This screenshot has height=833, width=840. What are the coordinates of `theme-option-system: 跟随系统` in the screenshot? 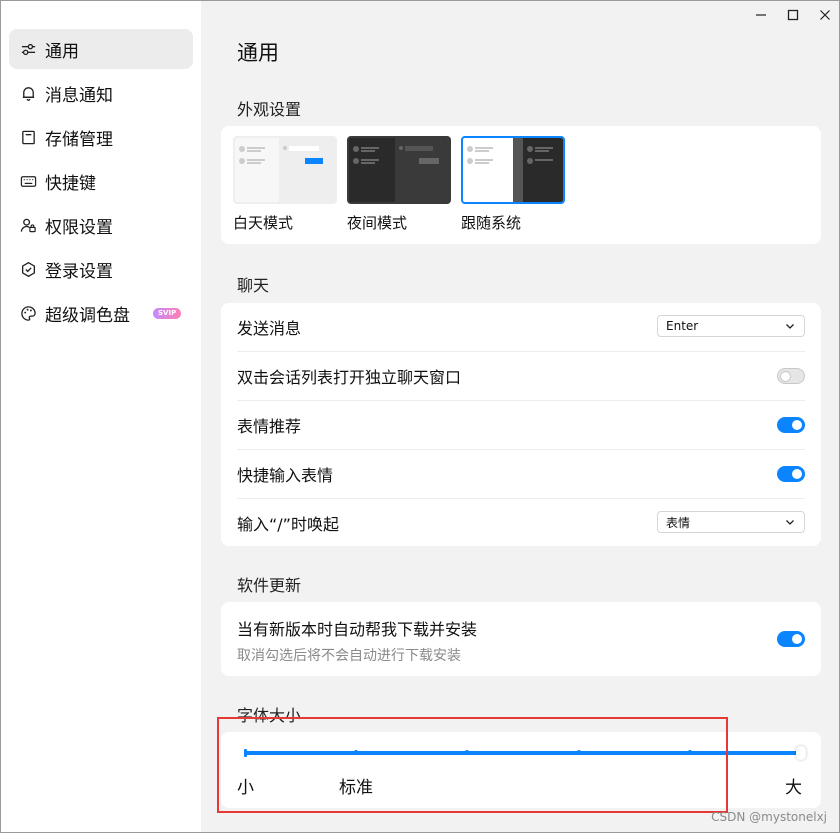 It's located at (513, 184).